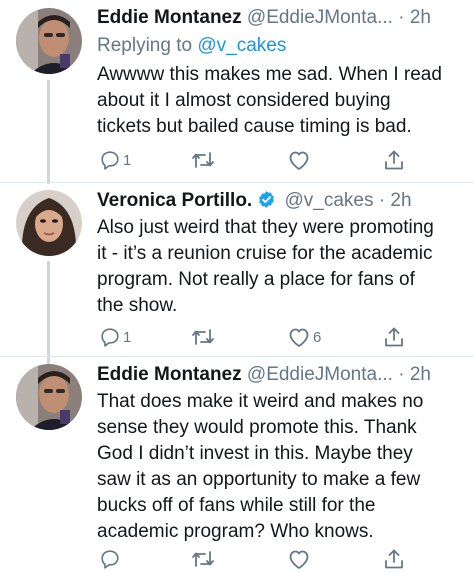 This screenshot has width=474, height=573. Describe the element at coordinates (254, 126) in the screenshot. I see `tweet-text-line: tickets but bailed cause timing is bad.` at that location.